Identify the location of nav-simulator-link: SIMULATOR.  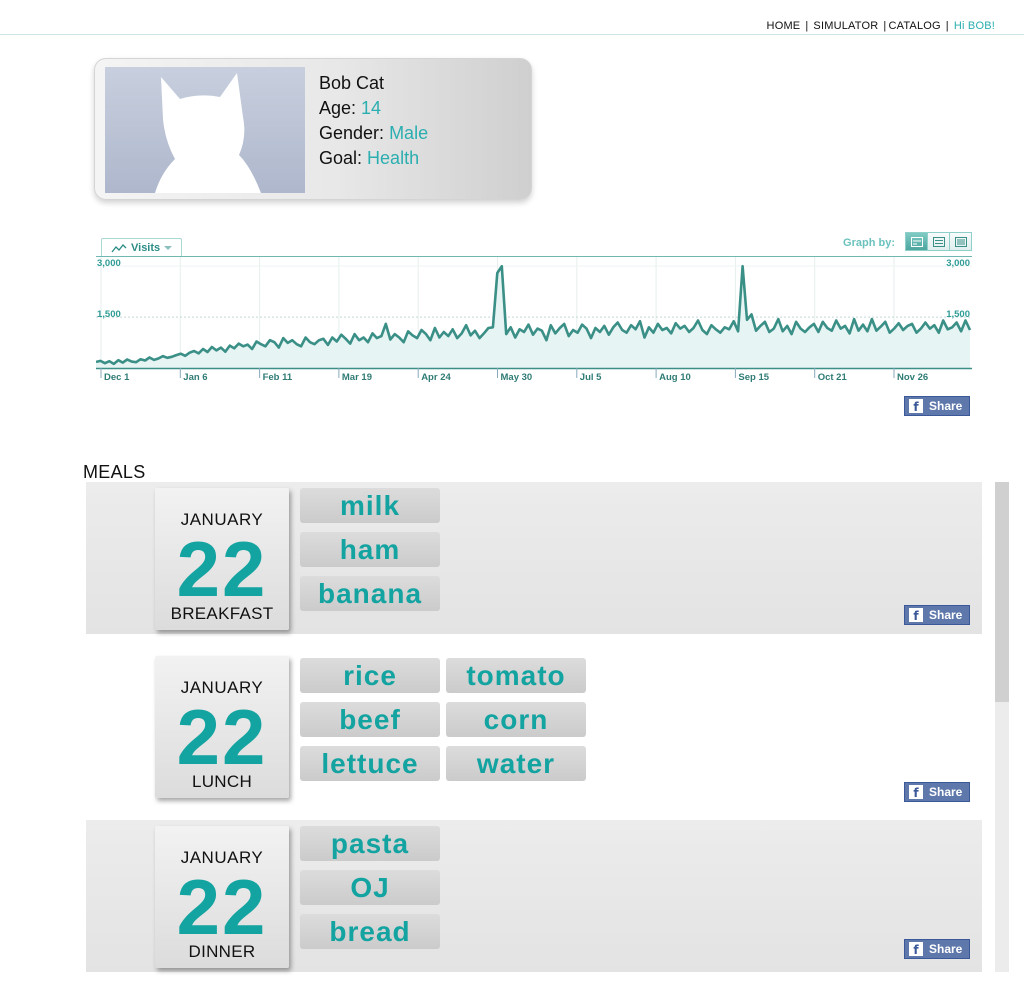
(845, 26).